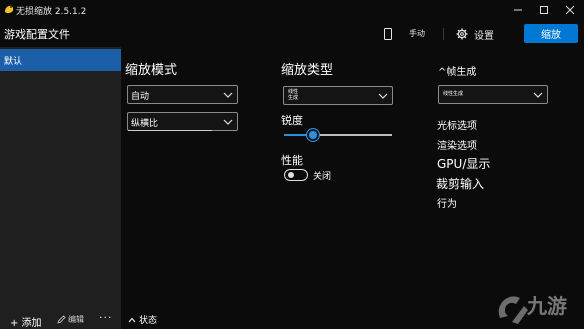 Image resolution: width=584 pixels, height=329 pixels. I want to click on scale-button: 缩放, so click(551, 33).